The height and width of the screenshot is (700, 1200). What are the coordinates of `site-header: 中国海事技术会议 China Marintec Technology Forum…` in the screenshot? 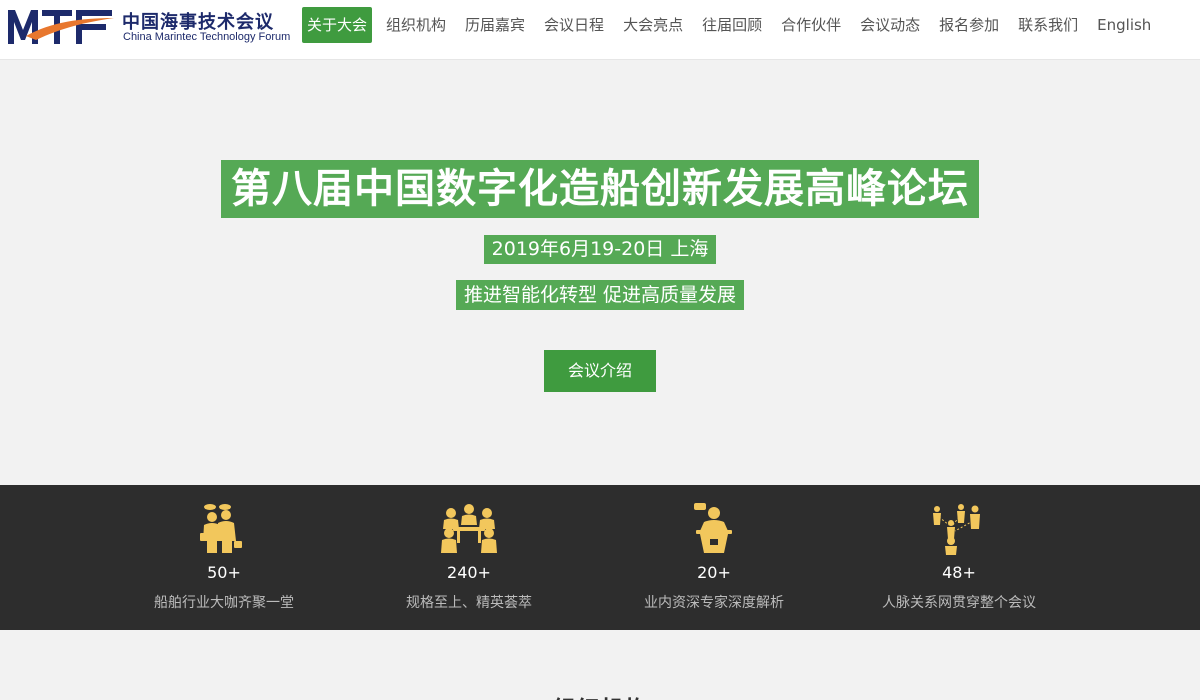 It's located at (600, 30).